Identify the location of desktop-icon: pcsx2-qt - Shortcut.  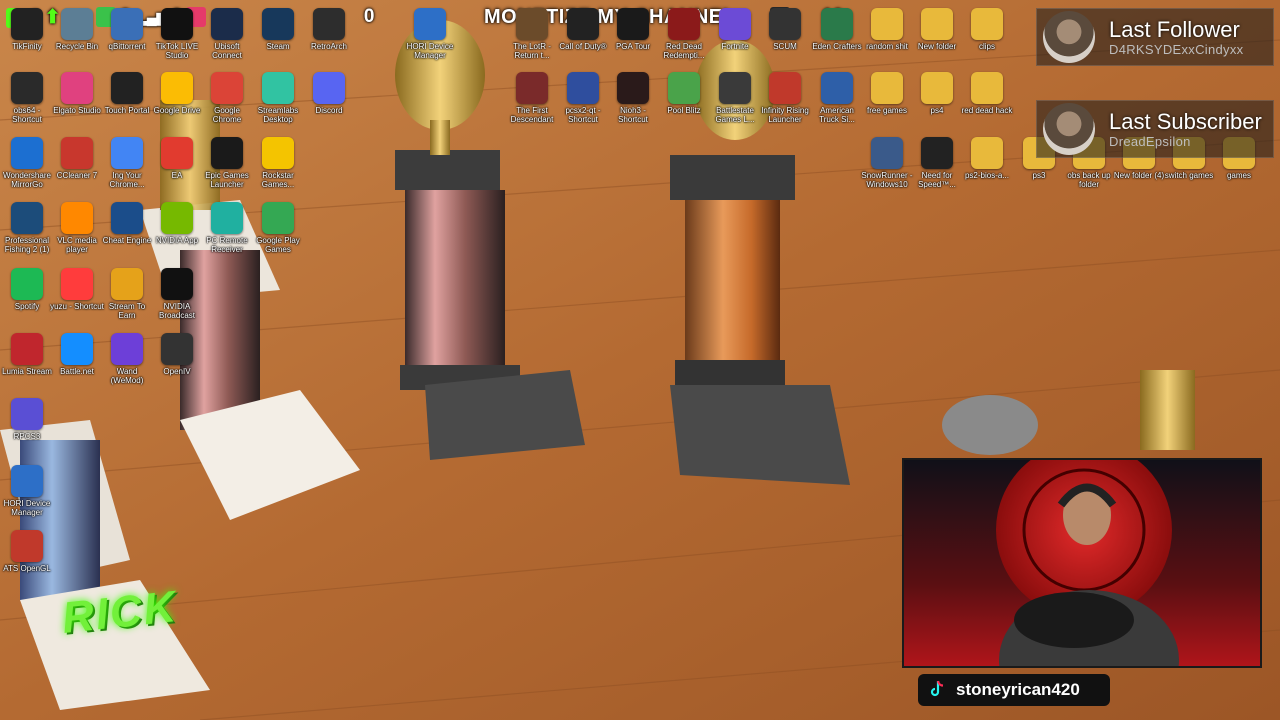
(583, 98).